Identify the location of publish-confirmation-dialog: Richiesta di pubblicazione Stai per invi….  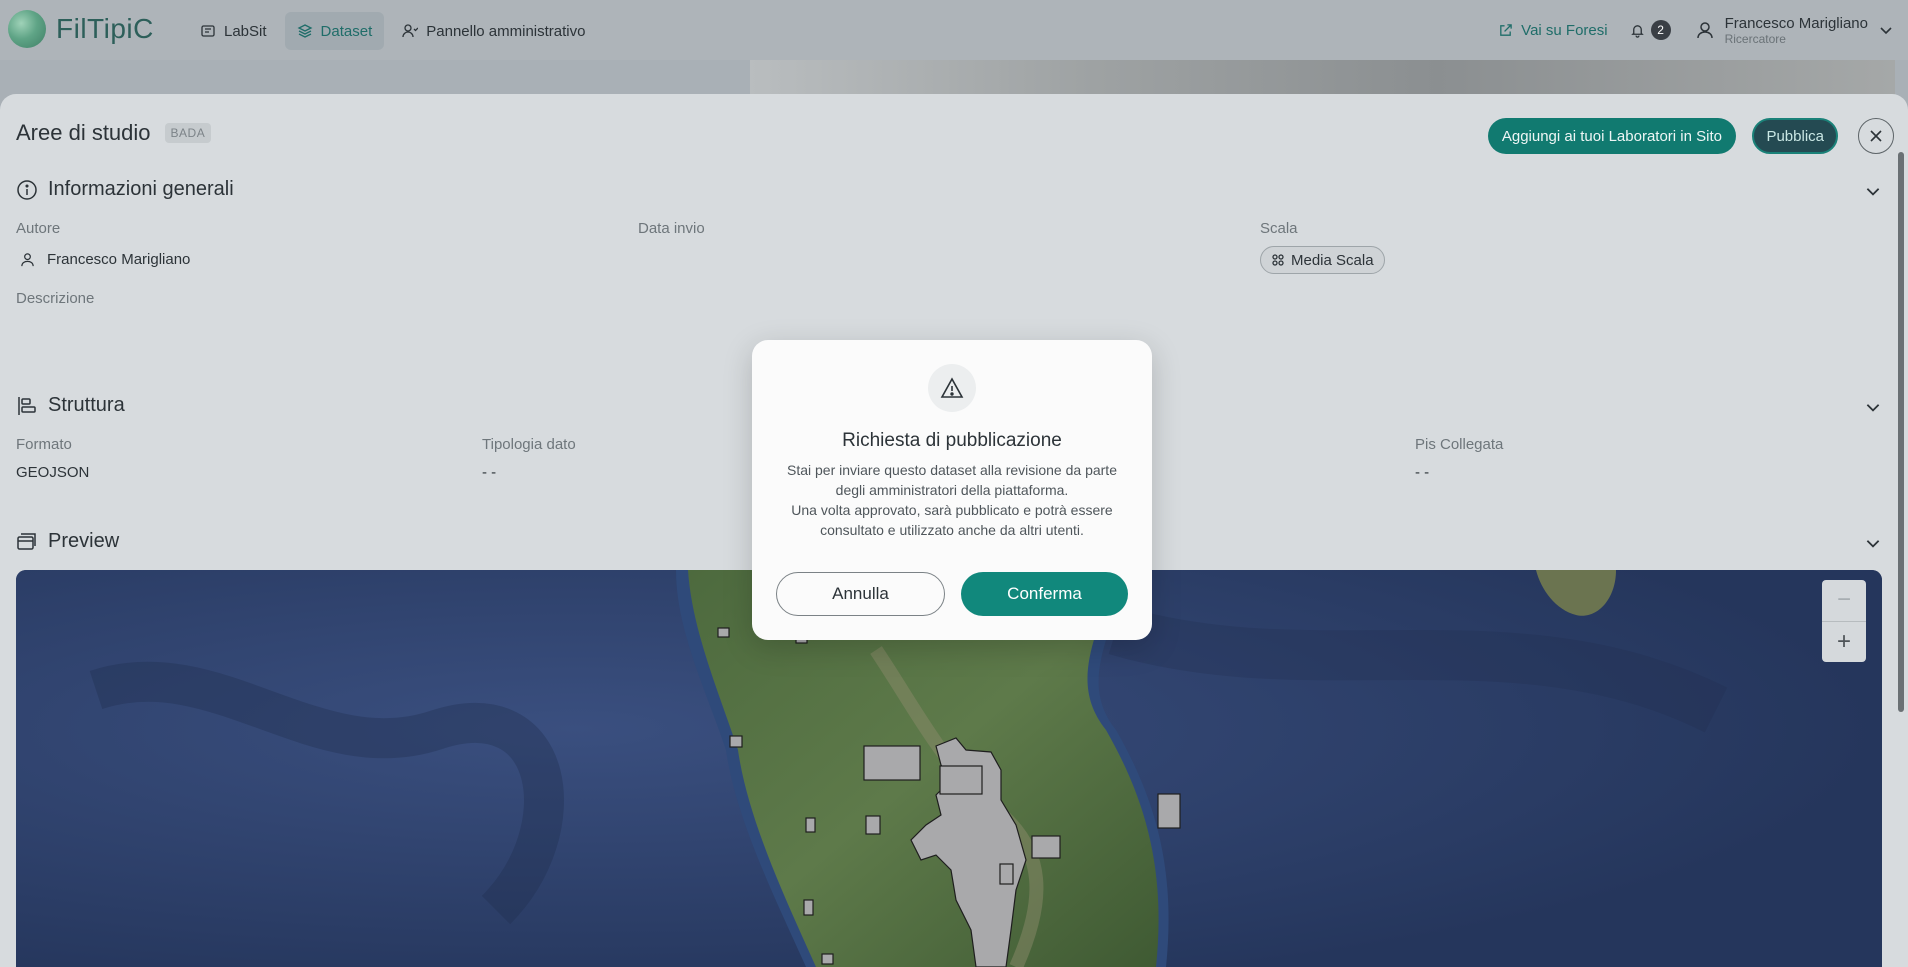
(952, 490).